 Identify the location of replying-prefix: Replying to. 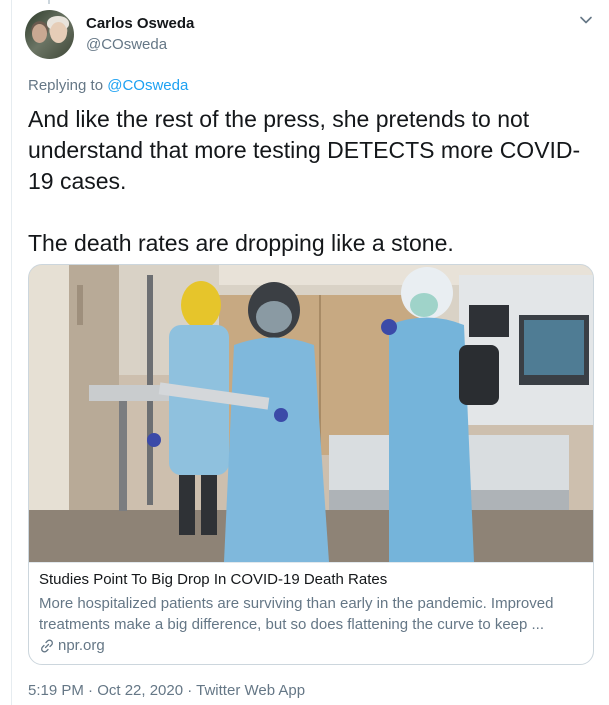
(68, 85).